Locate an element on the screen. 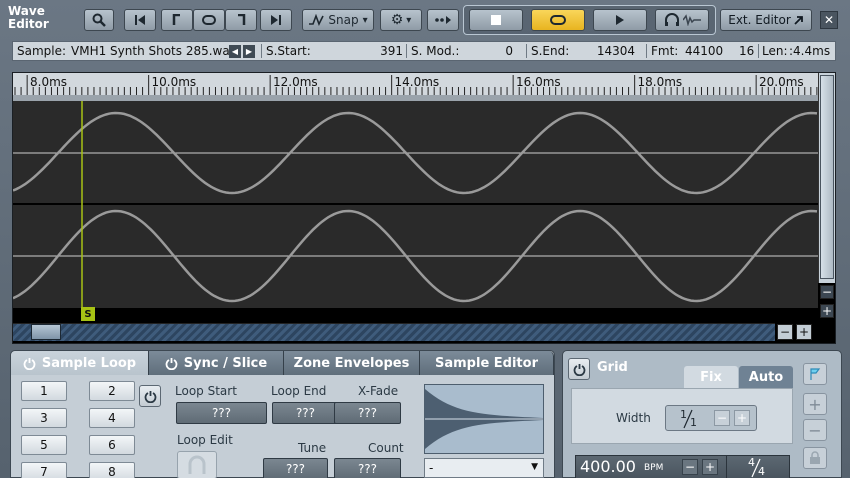 This screenshot has width=850, height=478. tab-grid-fix-label: Fix is located at coordinates (711, 377).